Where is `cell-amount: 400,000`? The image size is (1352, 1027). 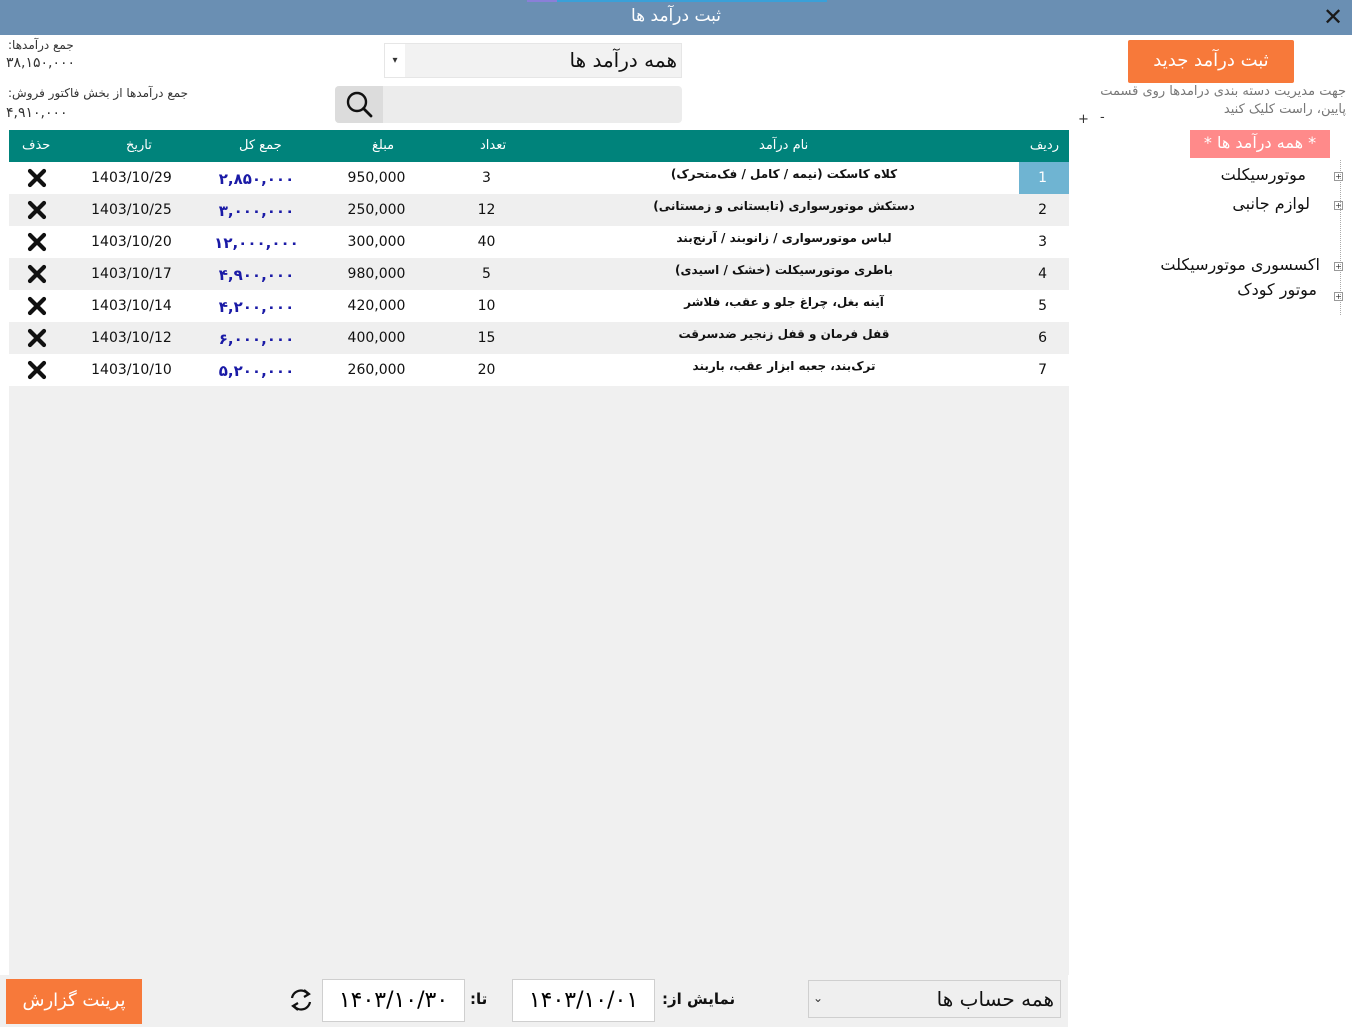 cell-amount: 400,000 is located at coordinates (376, 338).